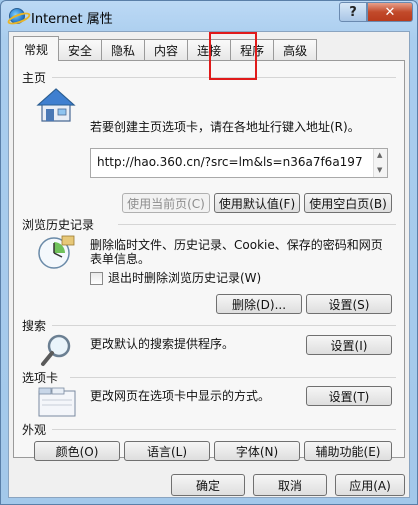  Describe the element at coordinates (349, 396) in the screenshot. I see `tabs-settings-button: 设置(T)` at that location.